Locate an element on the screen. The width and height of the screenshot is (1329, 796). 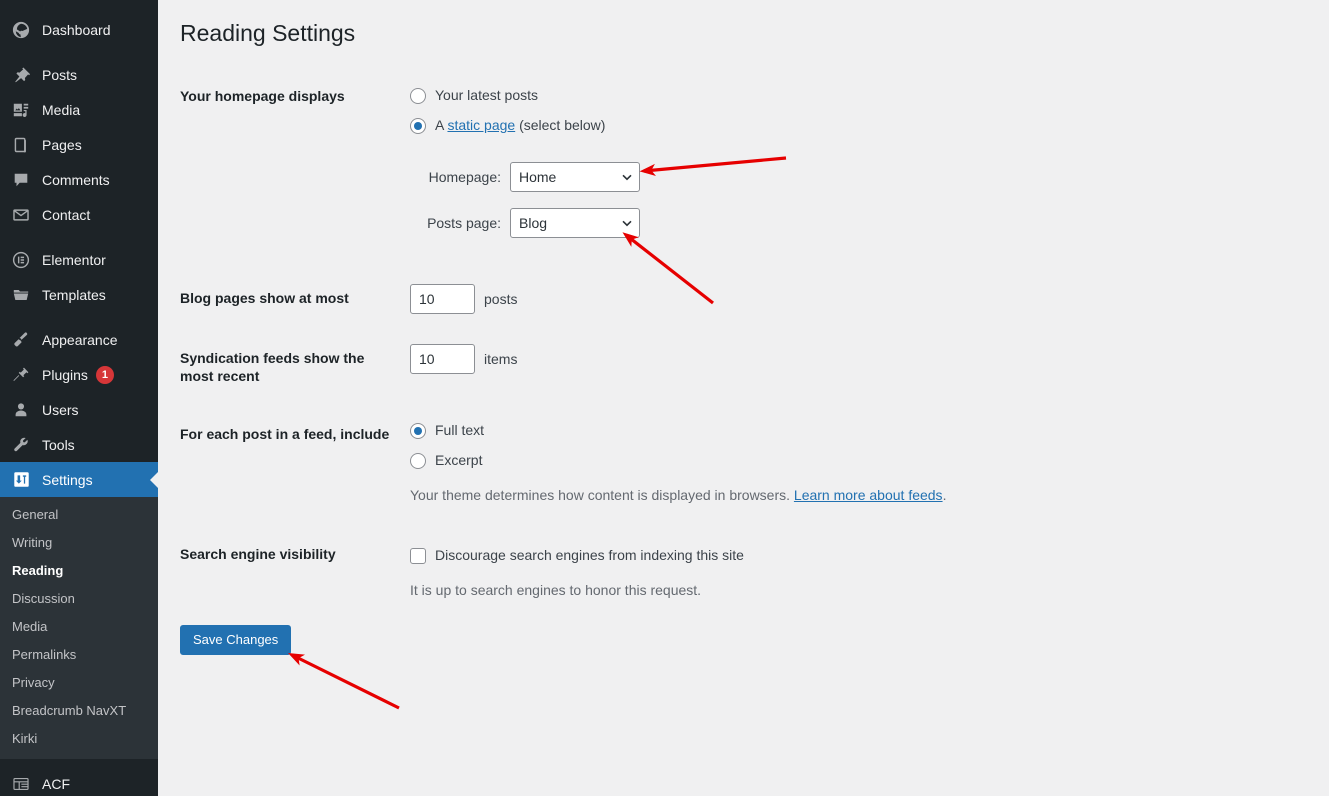
submenu-item-kirki: Kirki is located at coordinates (79, 739).